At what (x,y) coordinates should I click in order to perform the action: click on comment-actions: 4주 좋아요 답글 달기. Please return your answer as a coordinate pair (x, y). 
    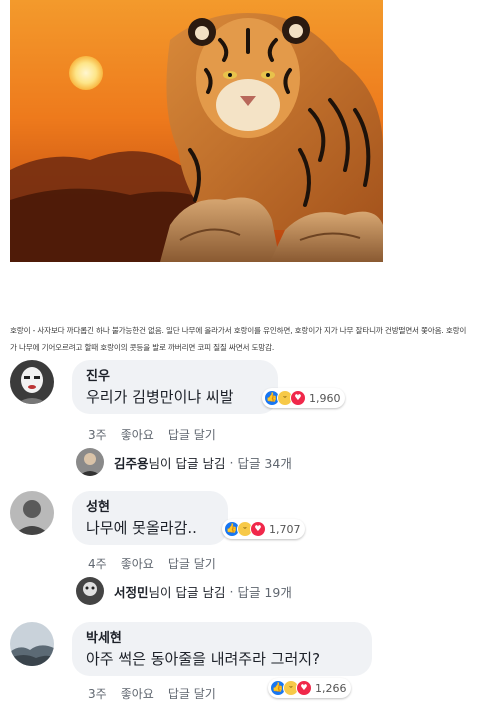
    Looking at the image, I should click on (152, 563).